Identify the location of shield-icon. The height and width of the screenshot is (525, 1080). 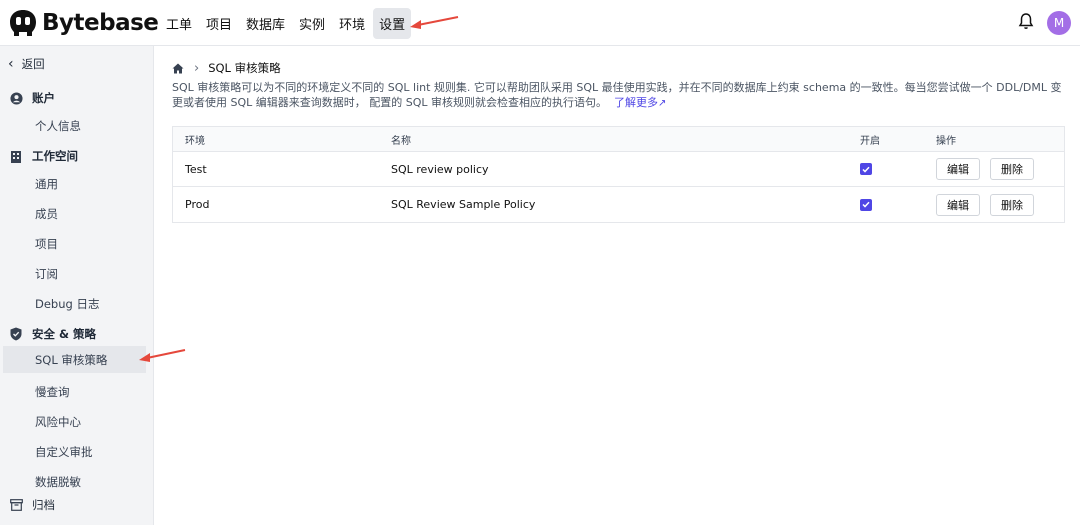
(16, 334).